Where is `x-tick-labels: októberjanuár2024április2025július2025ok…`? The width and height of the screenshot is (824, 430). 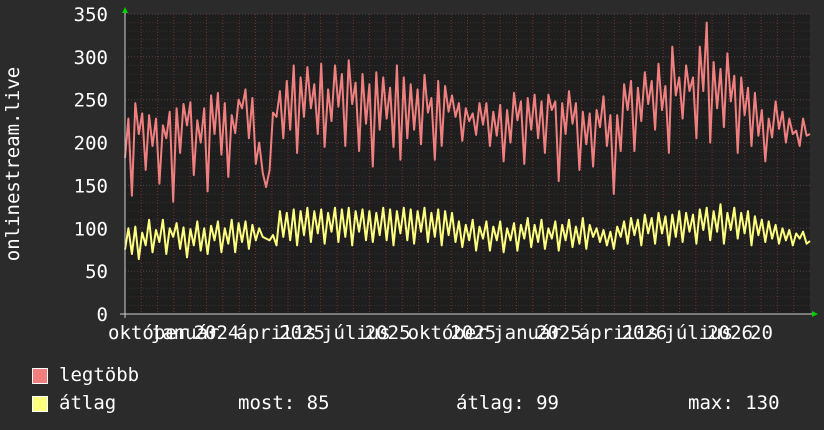 x-tick-labels: októberjanuár2024április2025július2025ok… is located at coordinates (440, 333).